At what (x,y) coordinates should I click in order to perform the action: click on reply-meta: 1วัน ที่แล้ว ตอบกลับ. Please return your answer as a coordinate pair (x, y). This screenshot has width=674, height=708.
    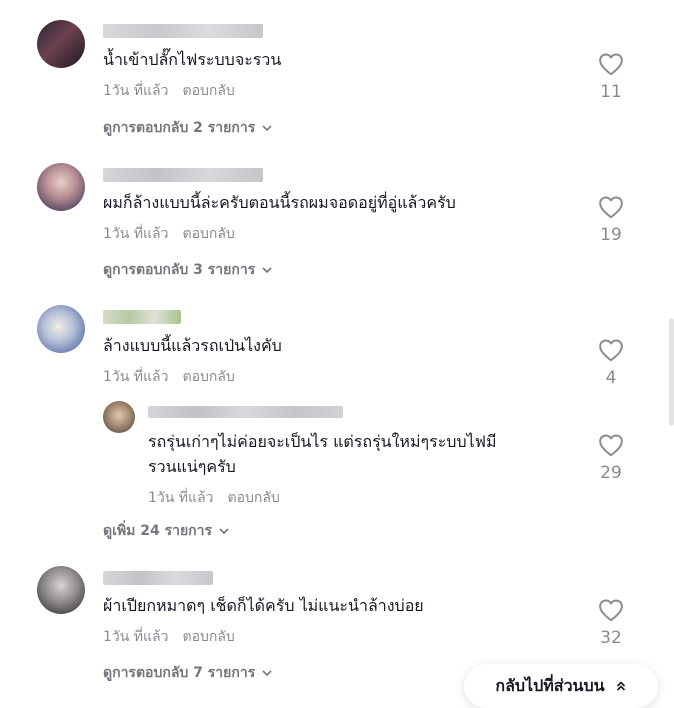
    Looking at the image, I should click on (214, 498).